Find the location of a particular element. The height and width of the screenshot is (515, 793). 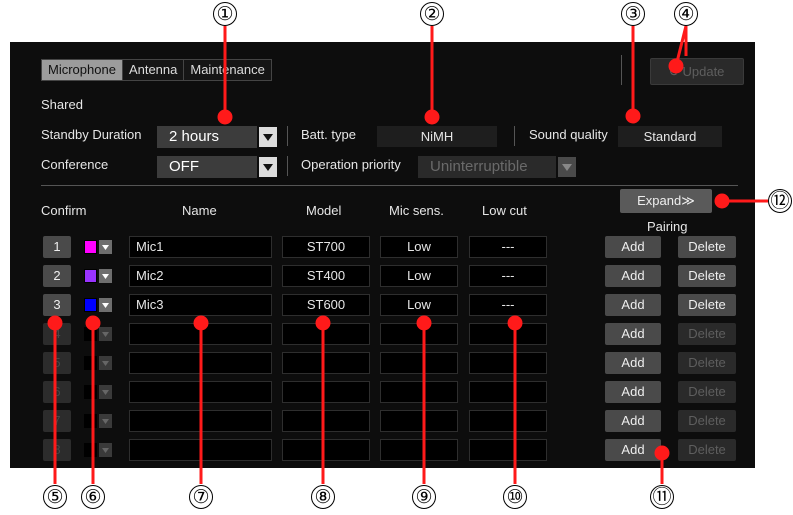

operation-priority-label: Operation priority is located at coordinates (351, 164).